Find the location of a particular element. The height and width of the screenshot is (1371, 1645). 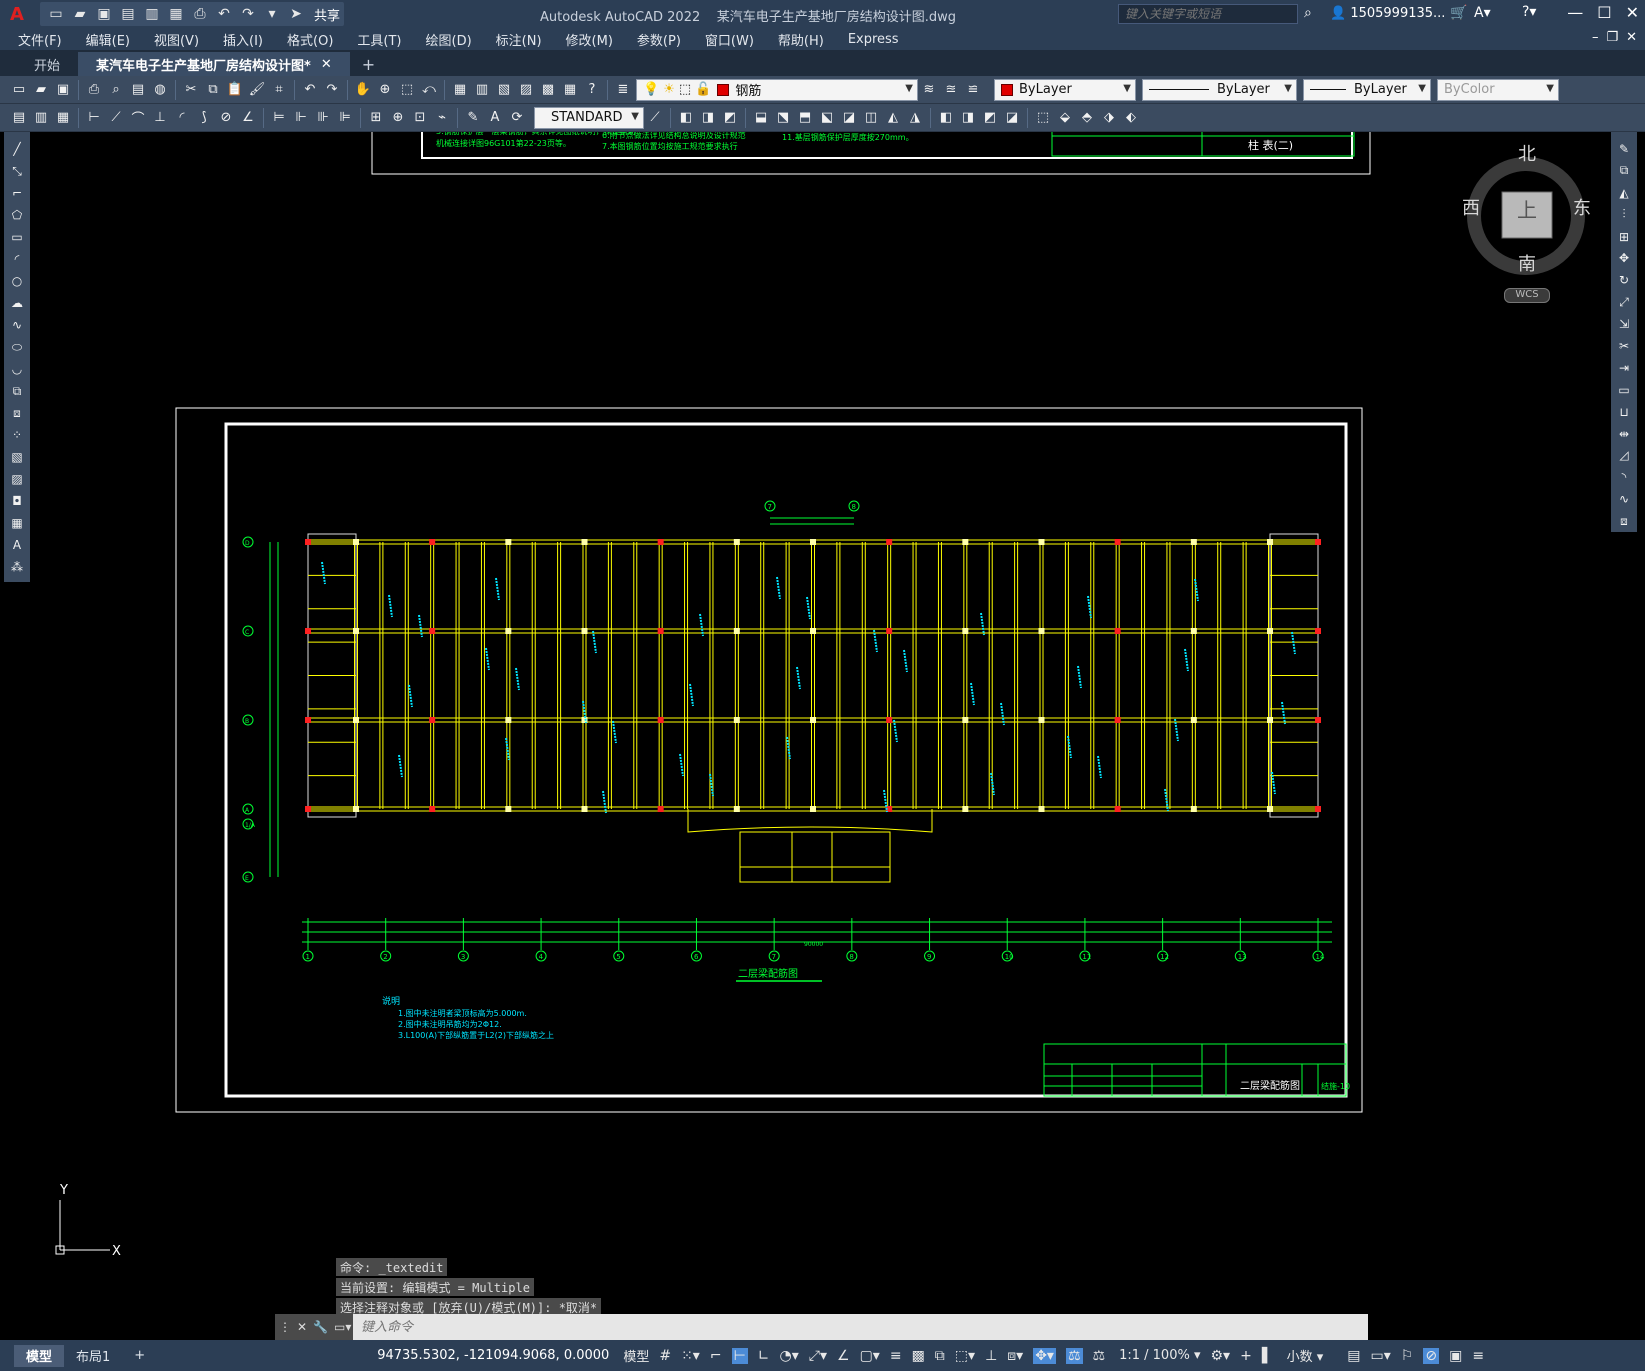

new-tab-icon: + is located at coordinates (368, 64).